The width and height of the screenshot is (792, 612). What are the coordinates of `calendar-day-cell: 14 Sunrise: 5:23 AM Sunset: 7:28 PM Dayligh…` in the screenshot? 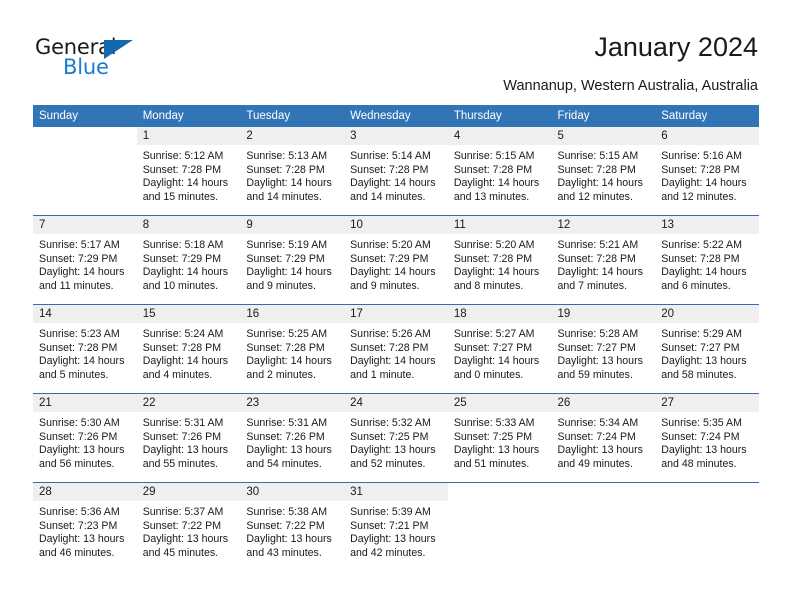 It's located at (85, 349).